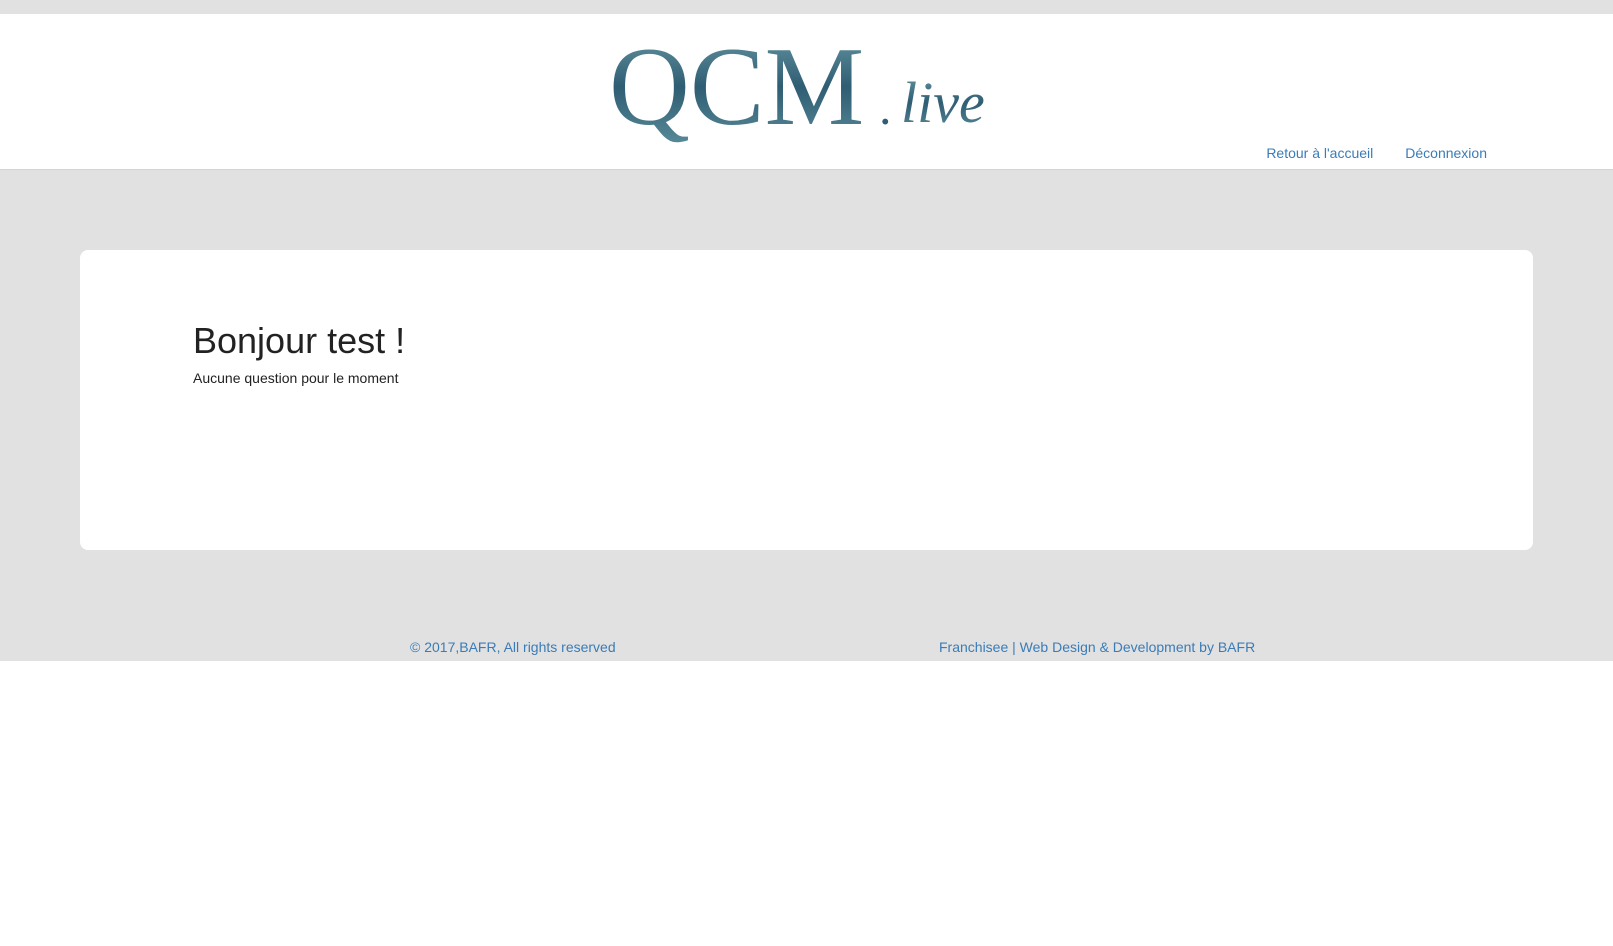 This screenshot has height=946, width=1613. I want to click on logout-link: Déconnexion, so click(1446, 153).